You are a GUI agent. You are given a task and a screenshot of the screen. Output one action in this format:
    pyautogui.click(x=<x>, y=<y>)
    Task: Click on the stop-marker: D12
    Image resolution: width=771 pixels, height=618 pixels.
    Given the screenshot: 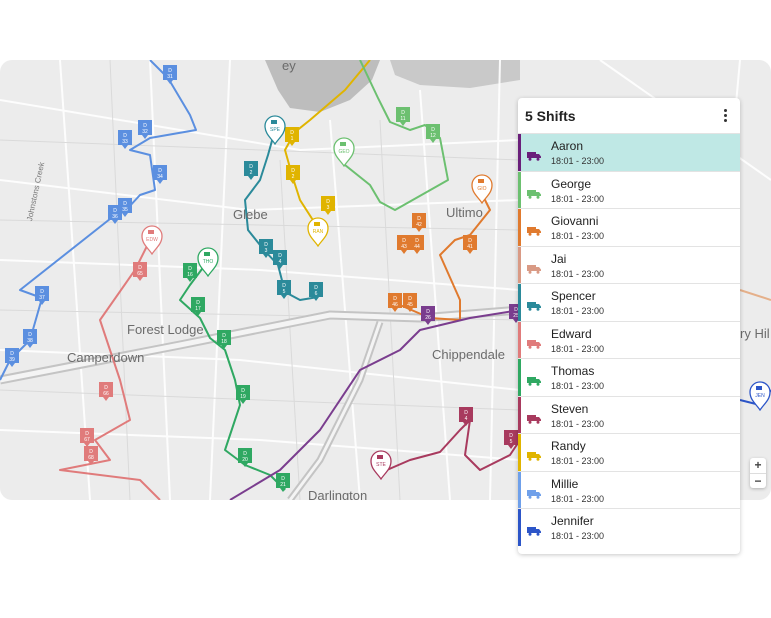 What is the action you would take?
    pyautogui.click(x=433, y=133)
    